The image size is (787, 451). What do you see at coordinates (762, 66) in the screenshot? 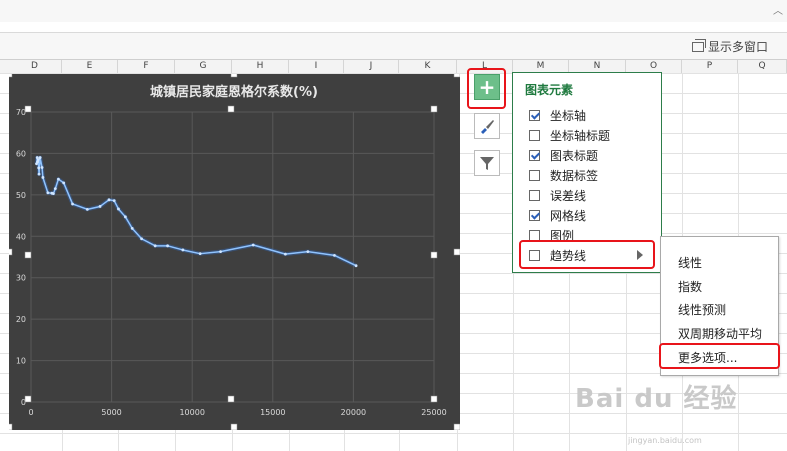
I see `column-header-cell: Q` at bounding box center [762, 66].